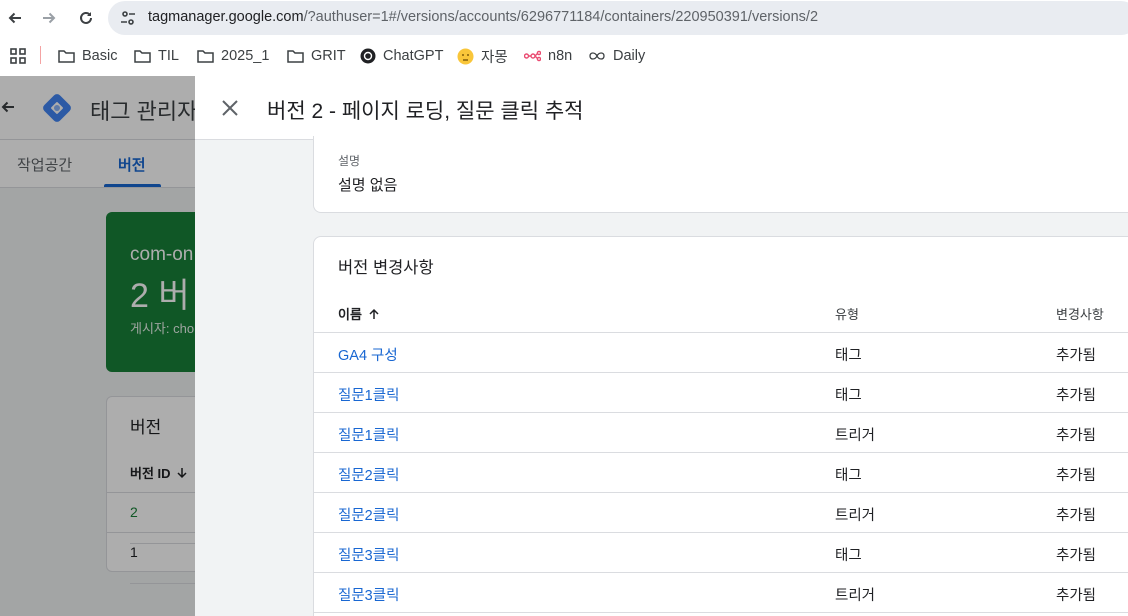  Describe the element at coordinates (721, 513) in the screenshot. I see `table-row: 질문2클릭 트리거 추가됨` at that location.